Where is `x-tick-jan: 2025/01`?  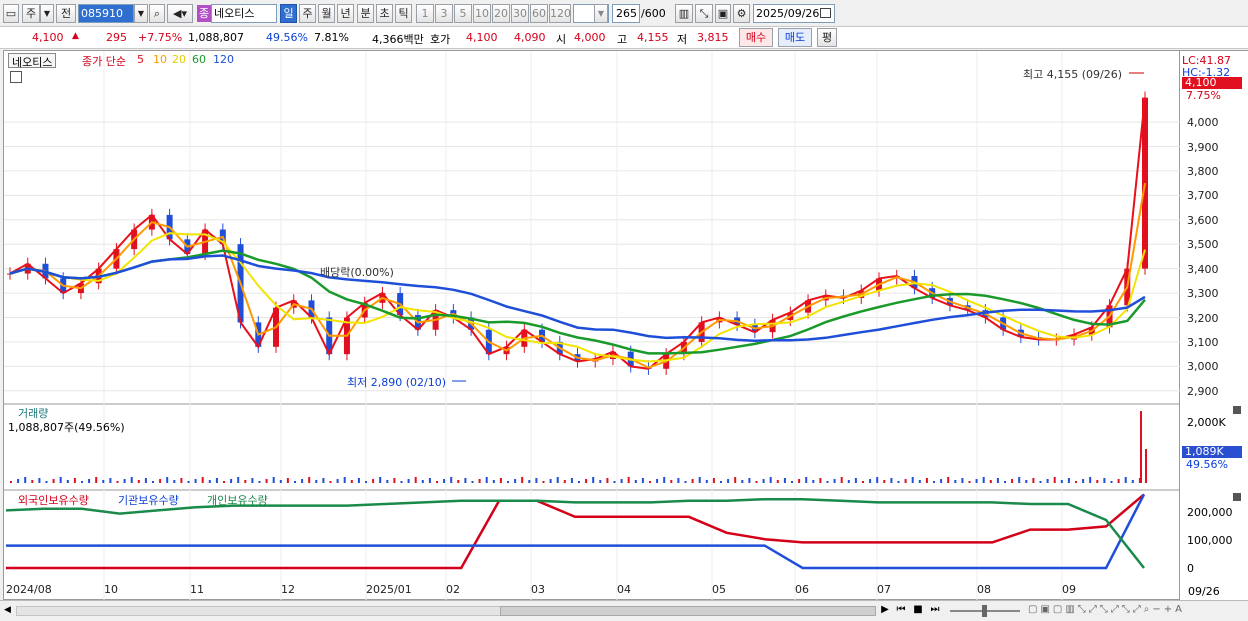
x-tick-jan: 2025/01 is located at coordinates (389, 589).